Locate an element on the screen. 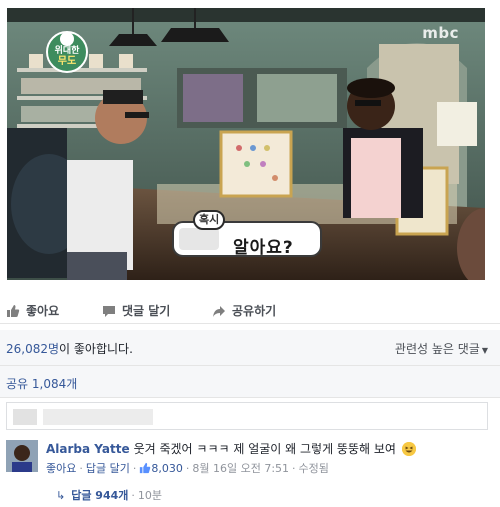  comment-text: 웃겨 죽겠어 ㅋㅋㅋ 제 얼굴이 왜 그렇게 뚱뚱해 보여 is located at coordinates (264, 449).